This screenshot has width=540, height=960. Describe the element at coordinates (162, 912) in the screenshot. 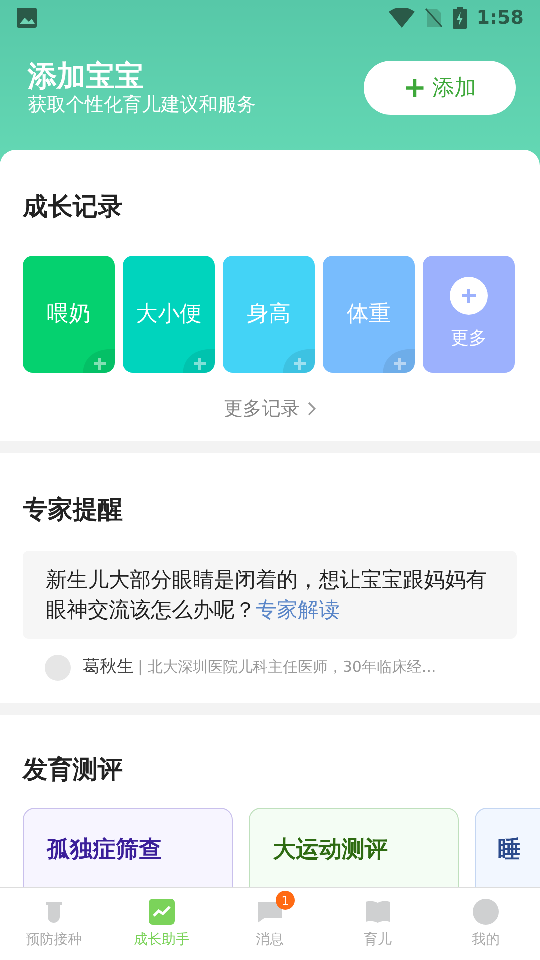

I see `chart-icon` at that location.